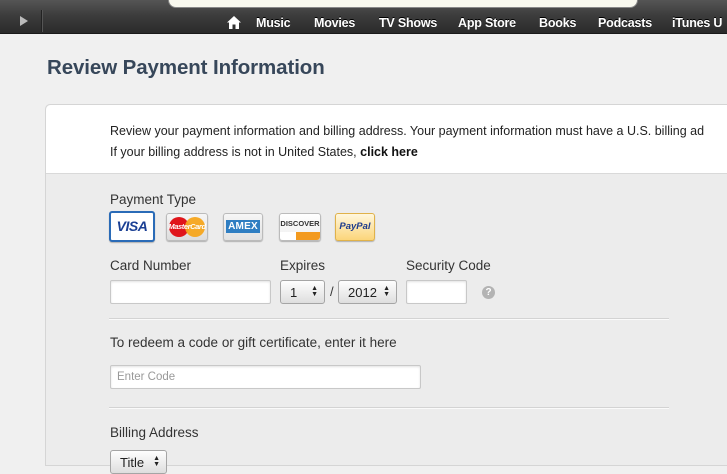 The width and height of the screenshot is (727, 474). Describe the element at coordinates (436, 292) in the screenshot. I see `security-code-input` at that location.